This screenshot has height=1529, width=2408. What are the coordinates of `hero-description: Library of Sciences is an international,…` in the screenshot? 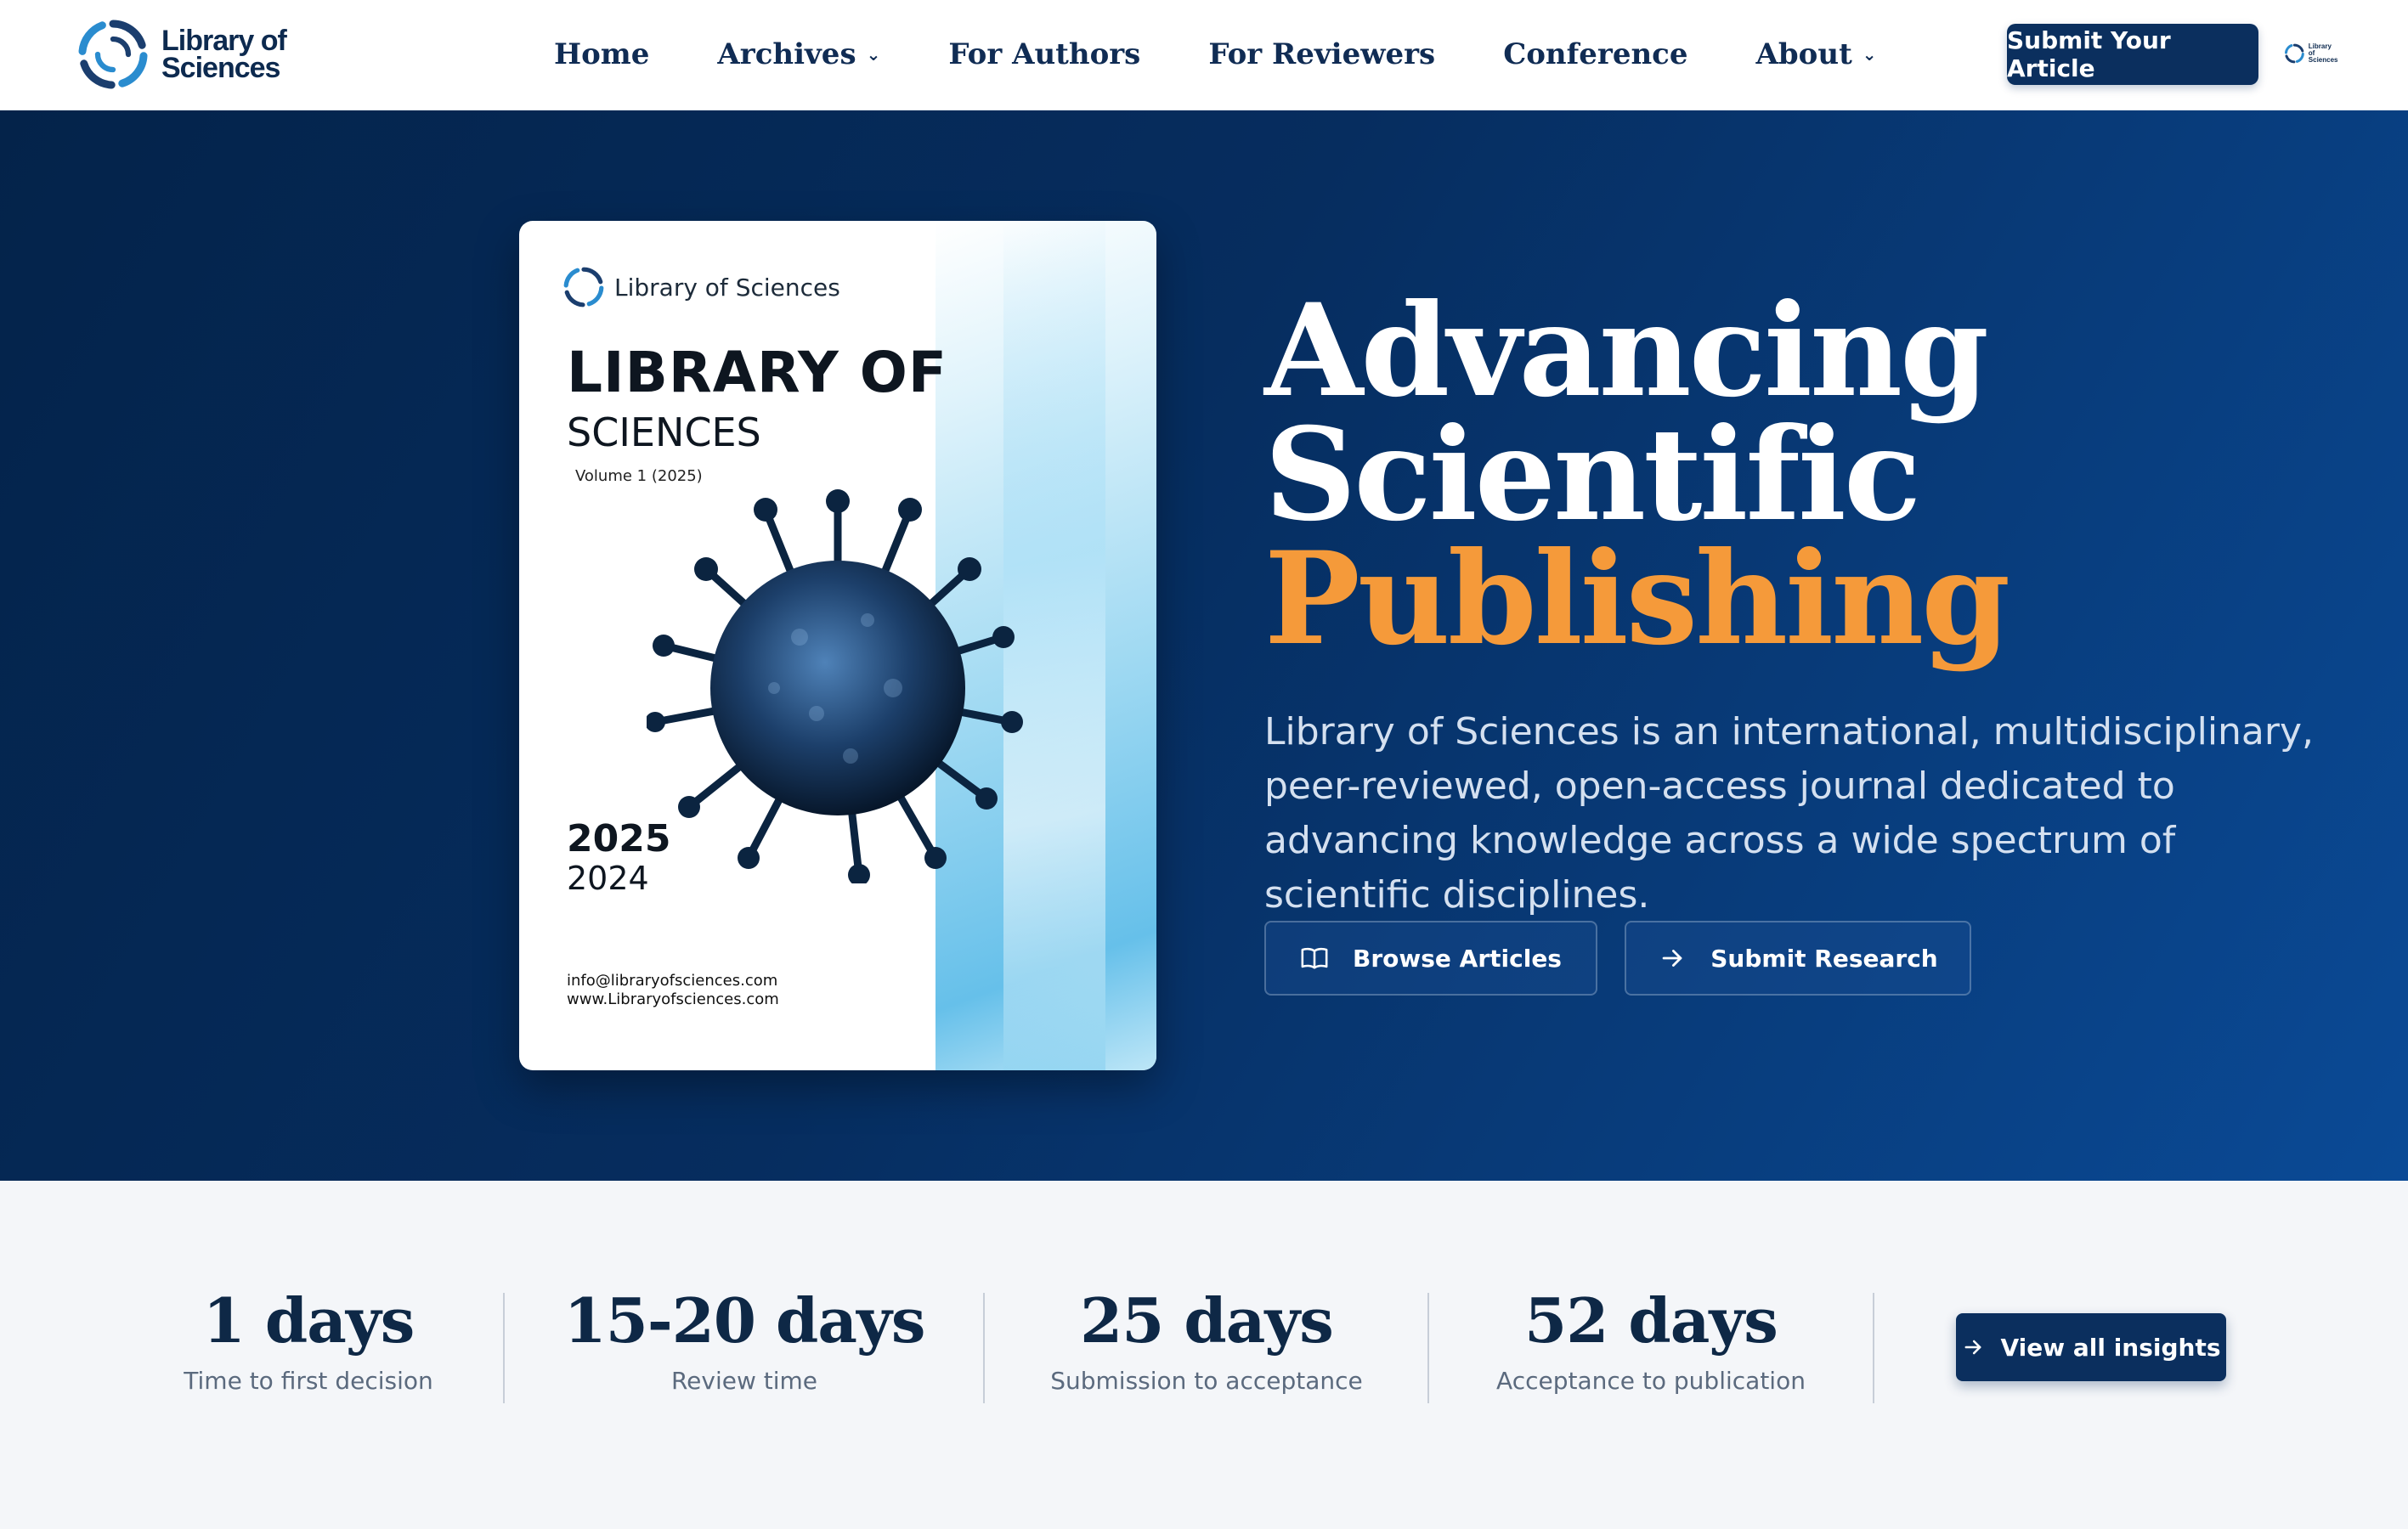 It's located at (1789, 814).